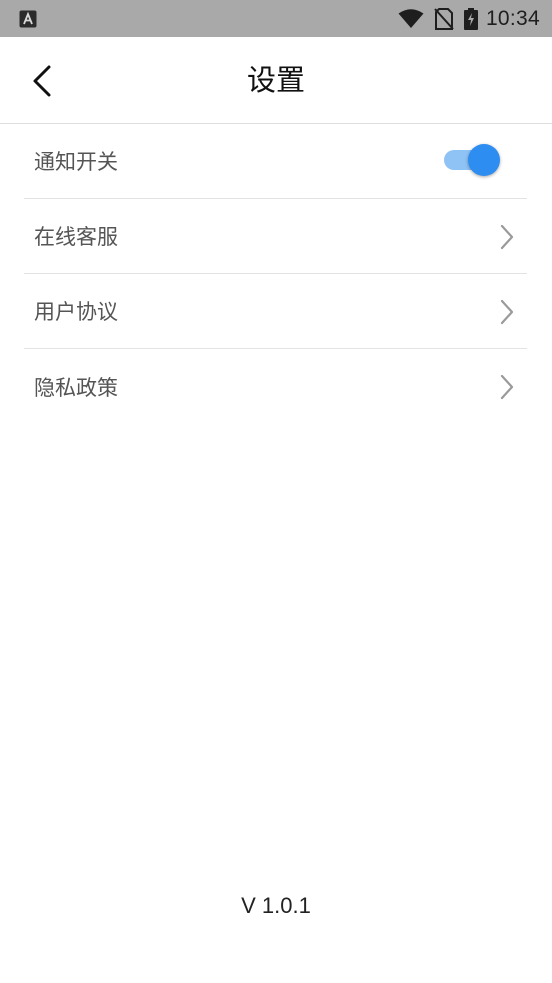 Image resolution: width=552 pixels, height=983 pixels. Describe the element at coordinates (76, 162) in the screenshot. I see `notification-toggle-label: 通知开关` at that location.